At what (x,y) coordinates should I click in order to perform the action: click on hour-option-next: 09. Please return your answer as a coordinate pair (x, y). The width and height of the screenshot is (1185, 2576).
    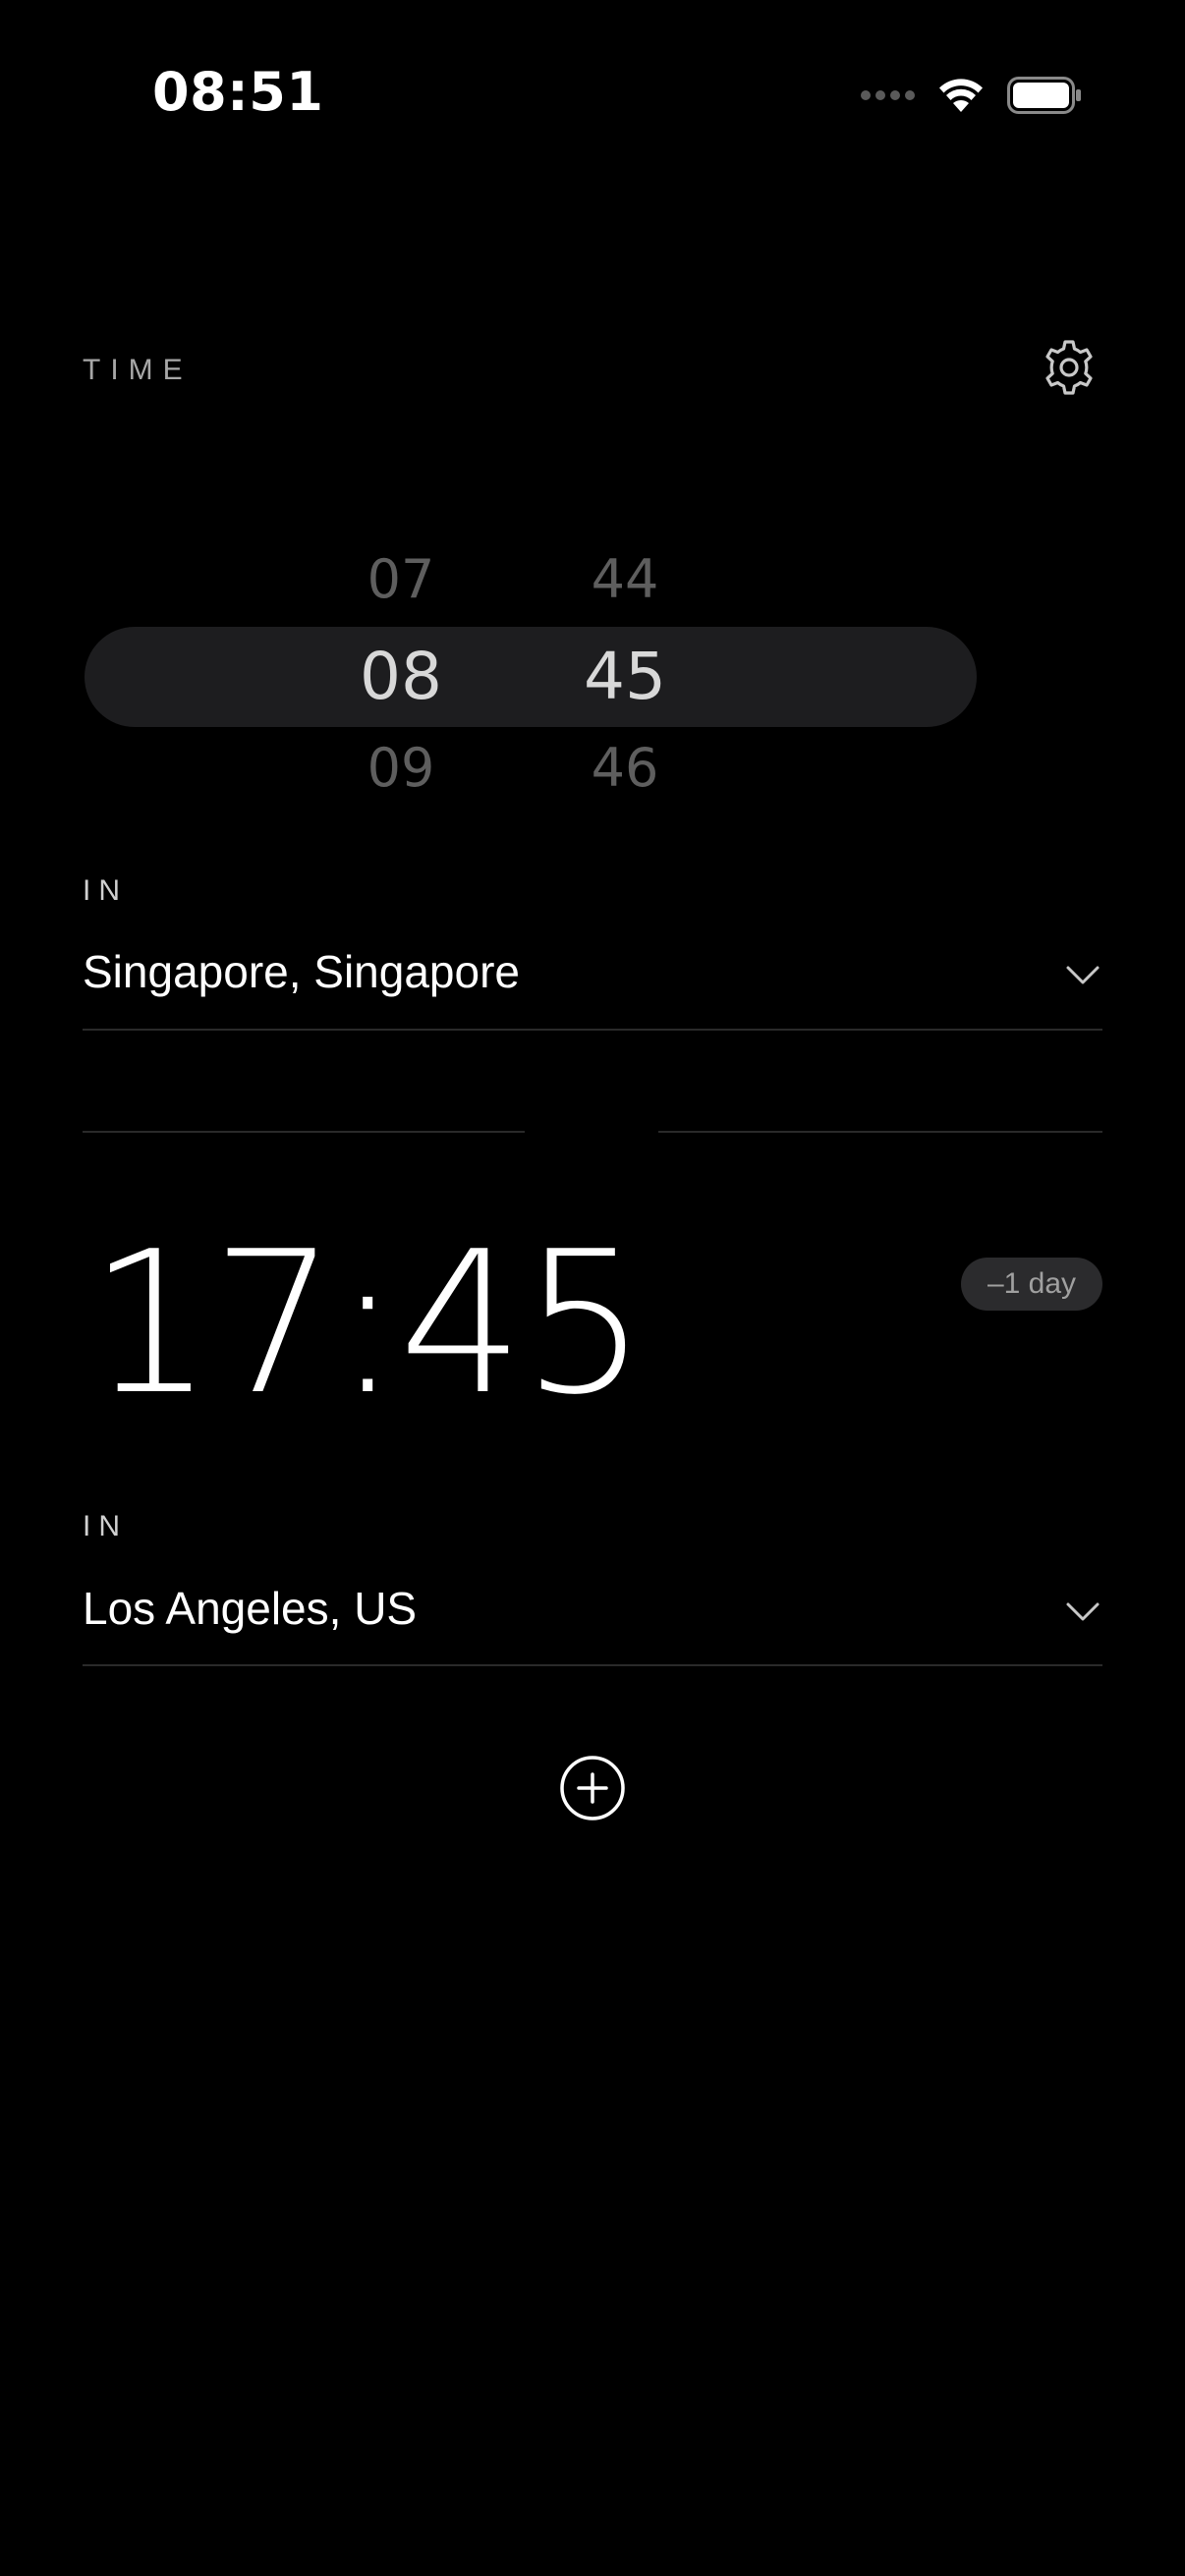
    Looking at the image, I should click on (401, 768).